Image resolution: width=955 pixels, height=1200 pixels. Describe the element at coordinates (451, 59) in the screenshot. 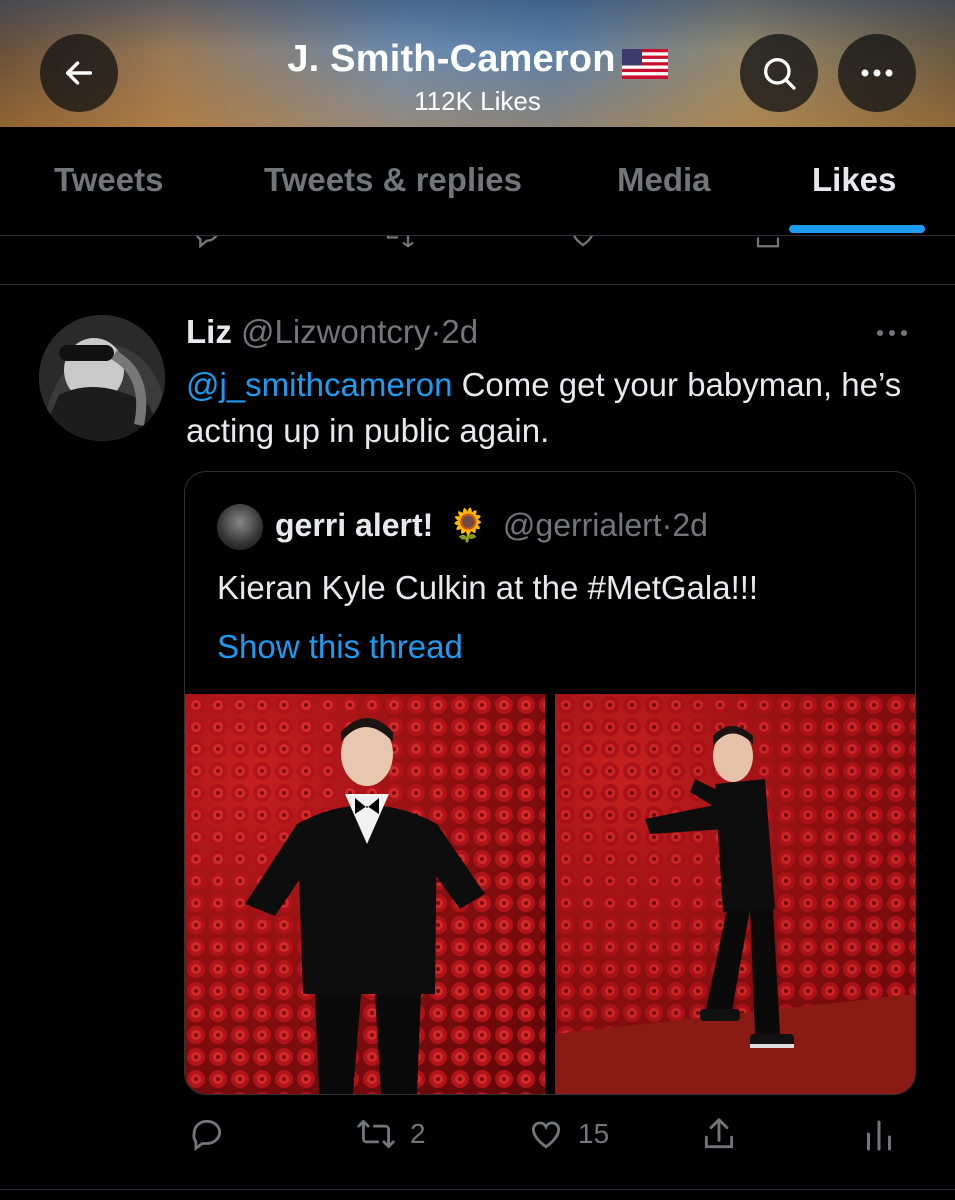

I see `profile-name: J. Smith-Cameron` at that location.